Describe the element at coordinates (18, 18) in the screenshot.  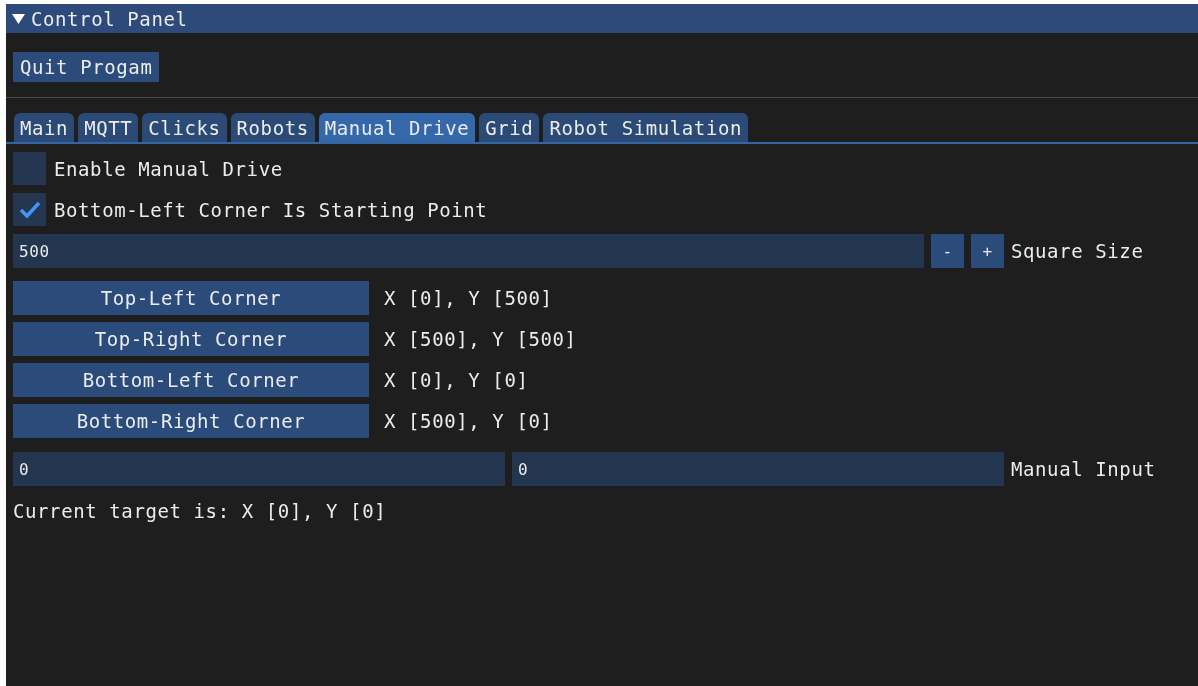
I see `collapse-icon` at that location.